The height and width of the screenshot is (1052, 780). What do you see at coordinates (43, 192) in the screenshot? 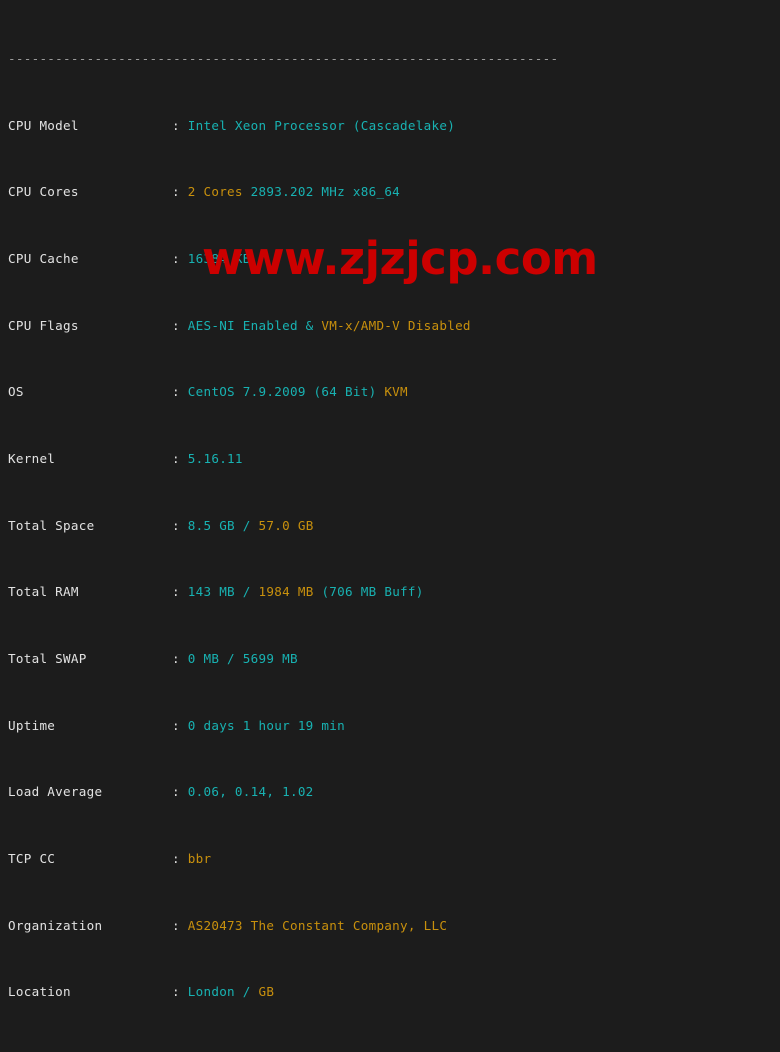
I see `label-cpu-cores: CPU Cores` at bounding box center [43, 192].